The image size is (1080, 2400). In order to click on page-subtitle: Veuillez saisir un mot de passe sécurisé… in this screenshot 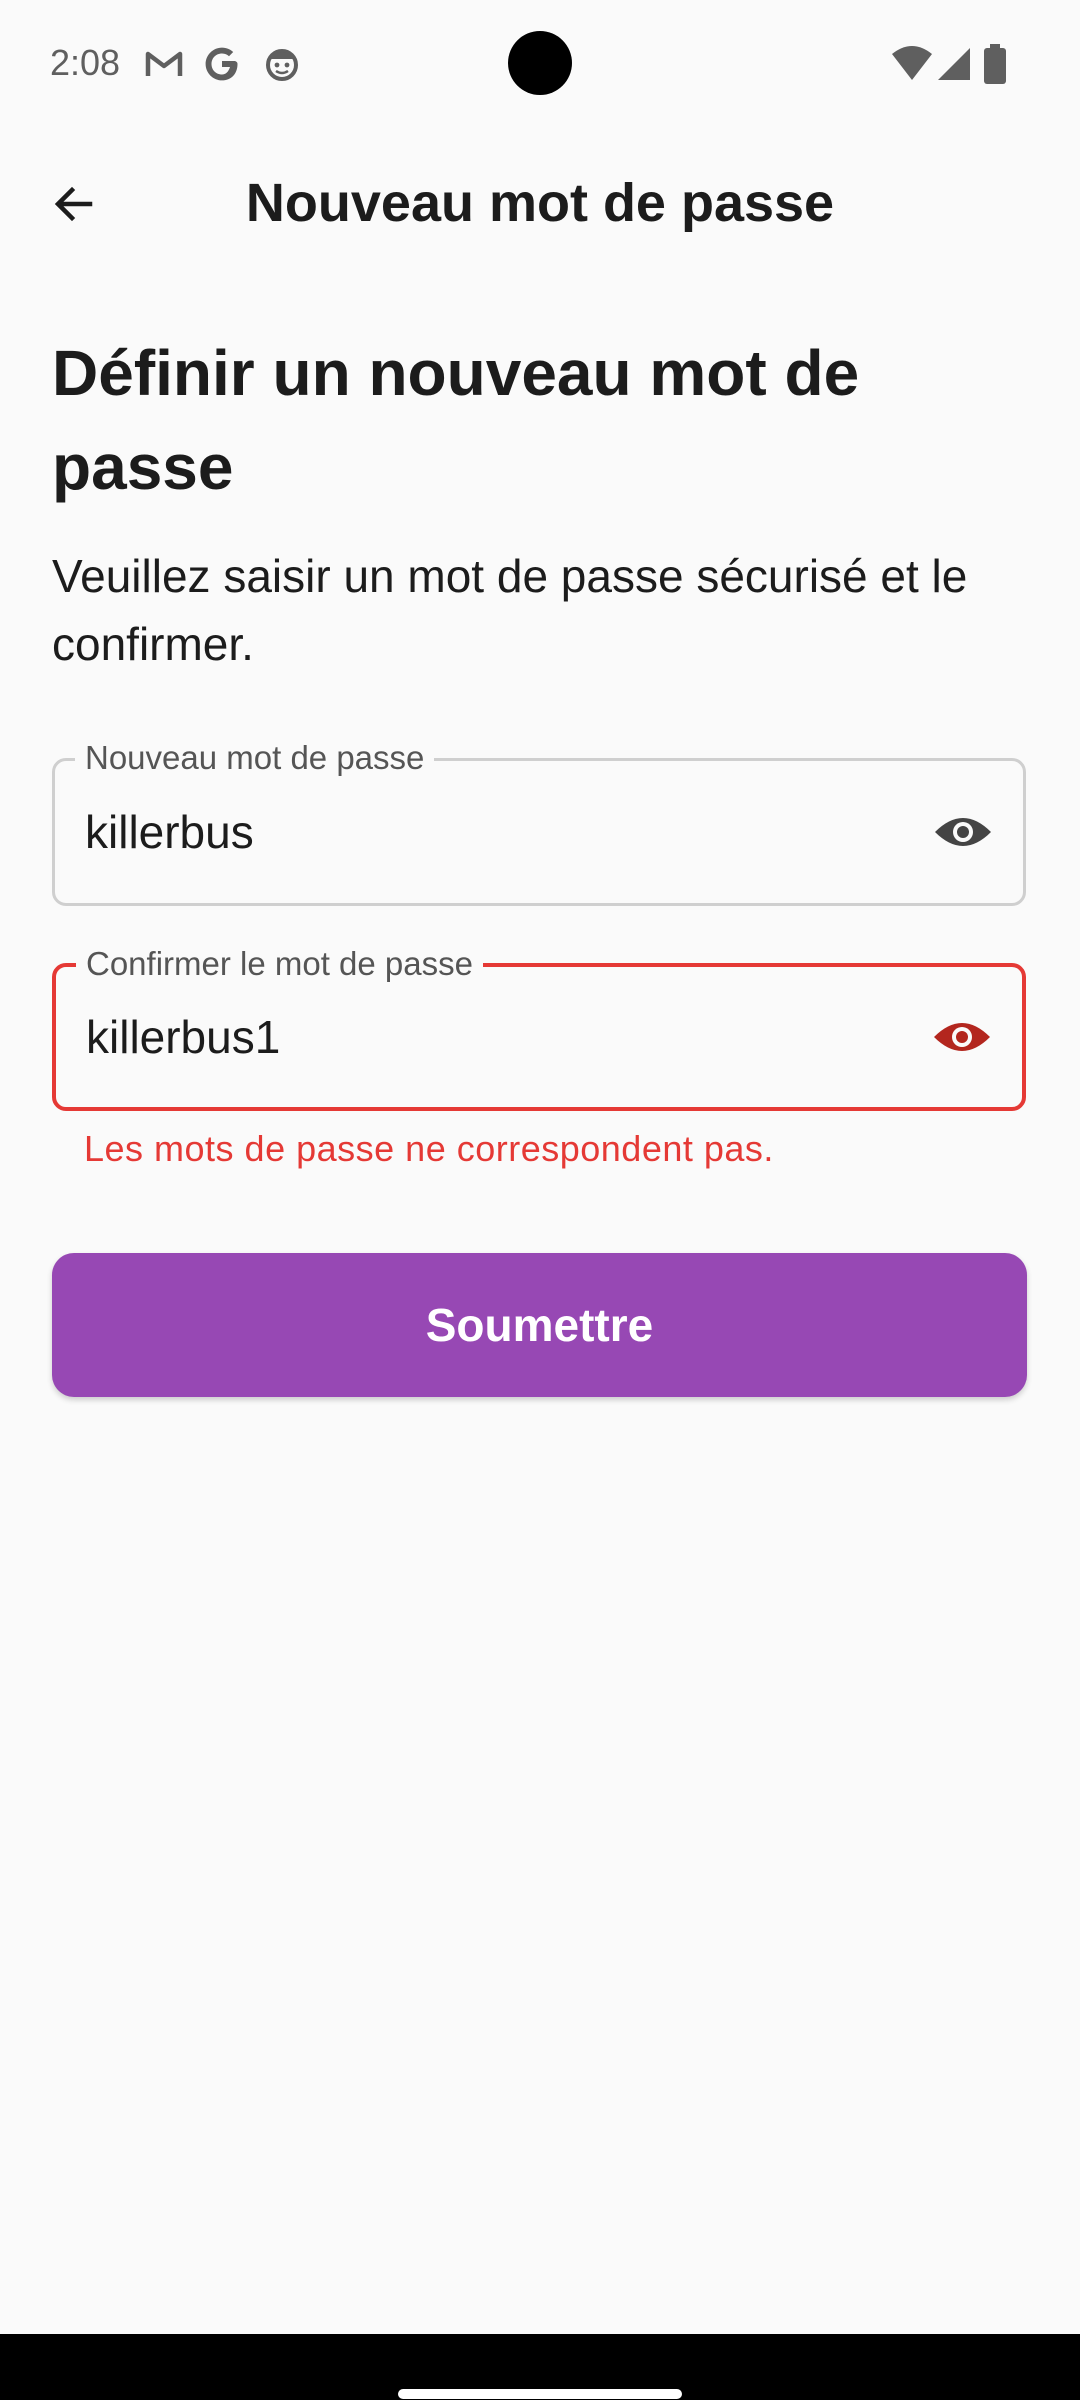, I will do `click(510, 610)`.